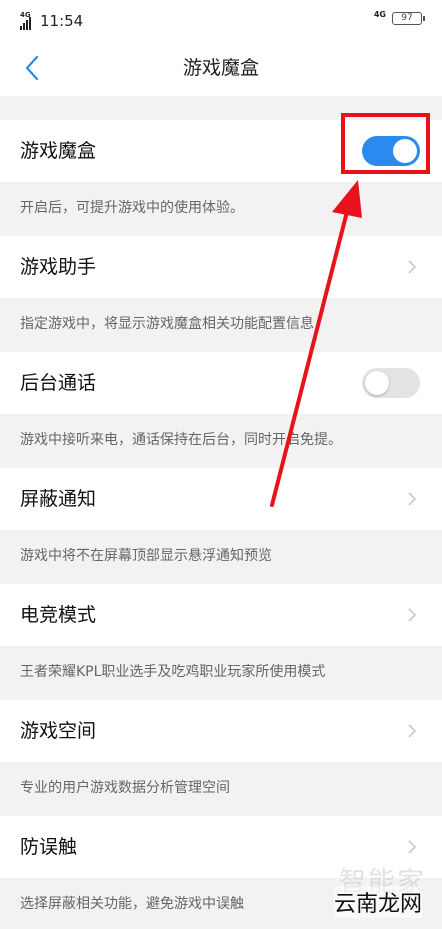 The image size is (442, 929). I want to click on setting-row-background-call: 后台通话, so click(221, 383).